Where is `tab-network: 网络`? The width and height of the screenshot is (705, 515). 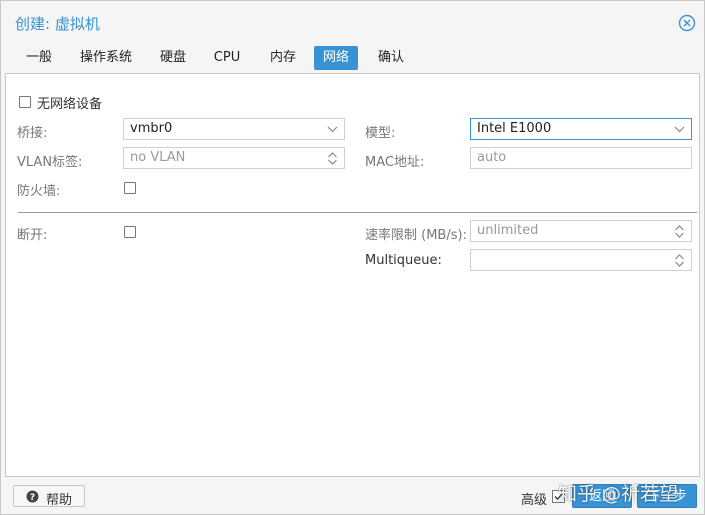 tab-network: 网络 is located at coordinates (336, 58).